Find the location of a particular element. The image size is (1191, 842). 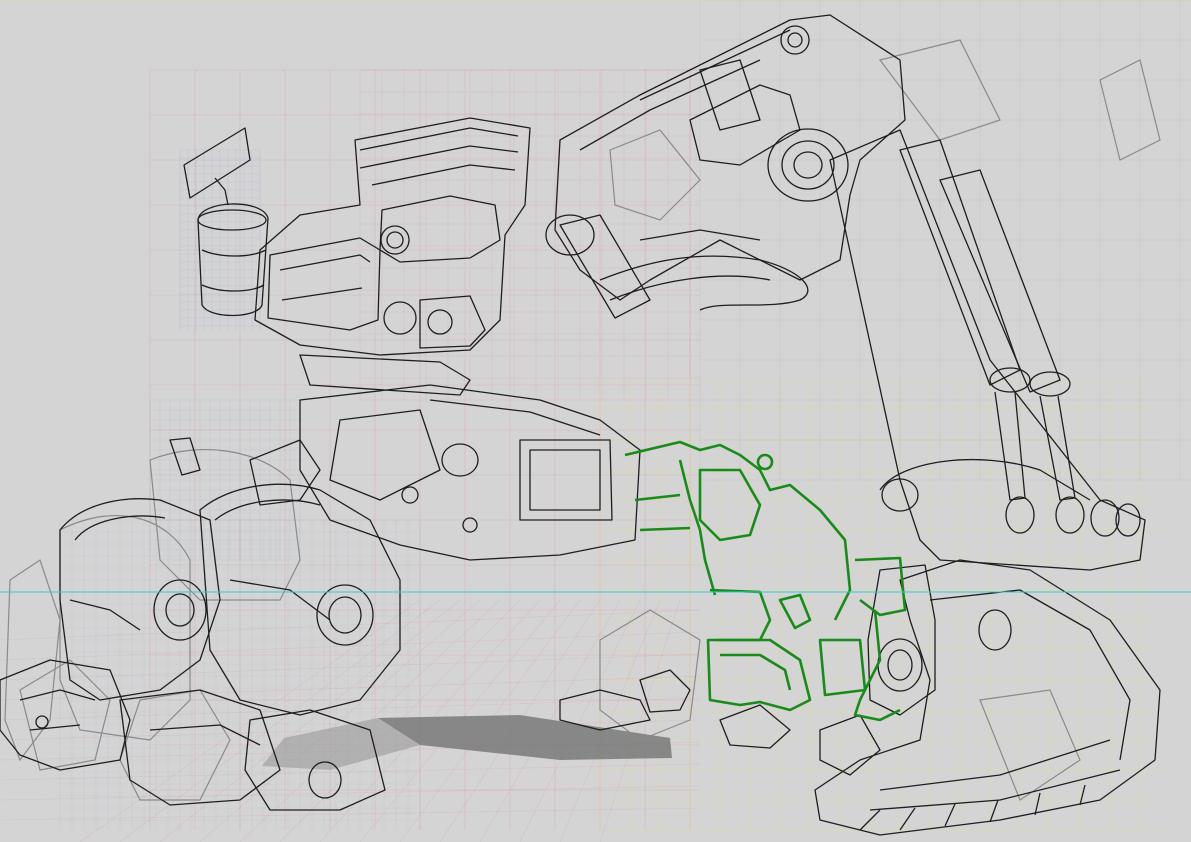

green-selection is located at coordinates (765, 581).